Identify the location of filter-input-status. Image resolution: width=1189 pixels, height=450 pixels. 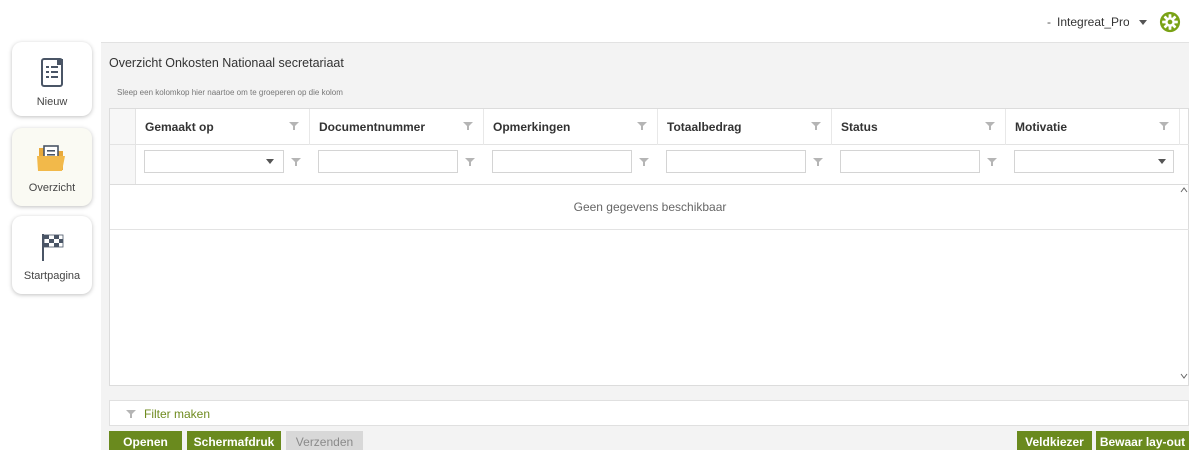
(910, 161).